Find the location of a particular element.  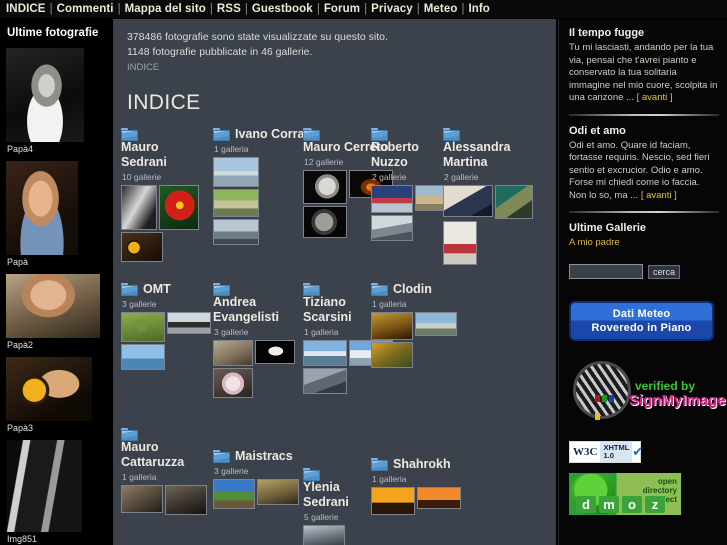

signmyimage-badge: verified by SignMyImage is located at coordinates (647, 394).